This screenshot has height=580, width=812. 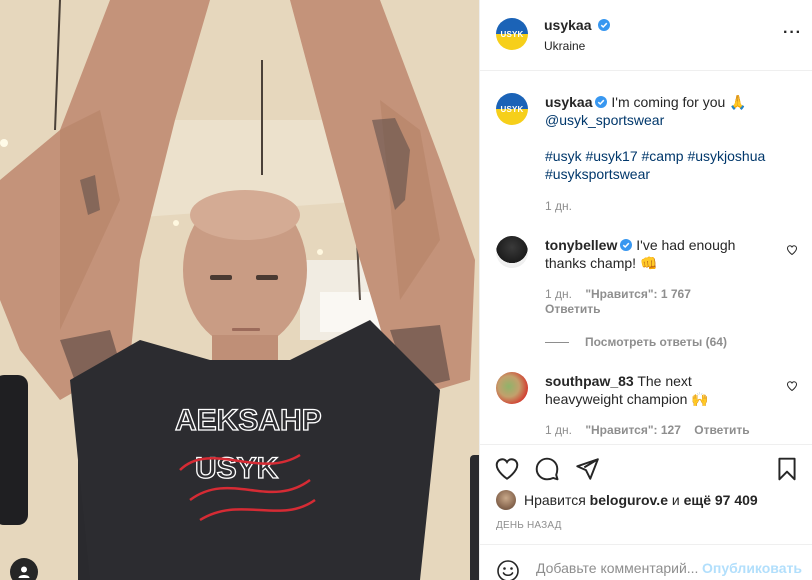 I want to click on commenter-username: tonybellew, so click(x=581, y=245).